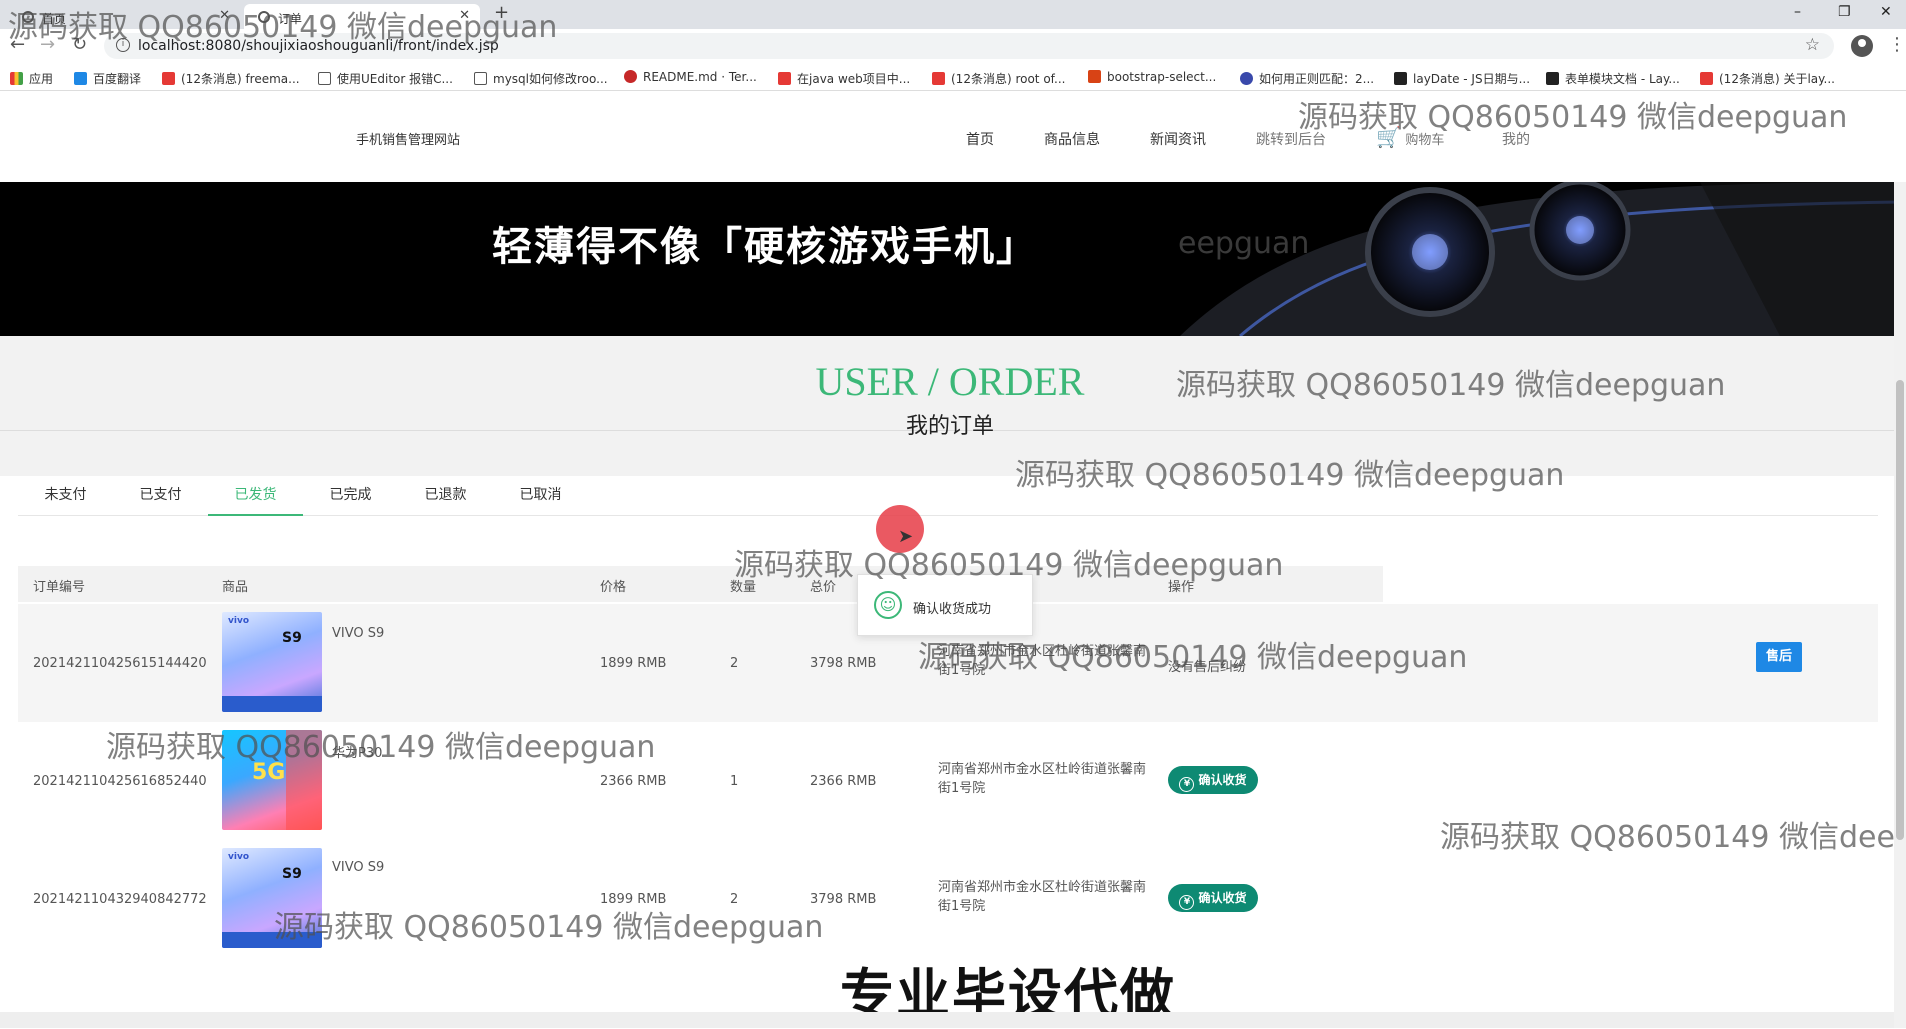 This screenshot has width=1906, height=1029. Describe the element at coordinates (734, 663) in the screenshot. I see `quantity: 2` at that location.